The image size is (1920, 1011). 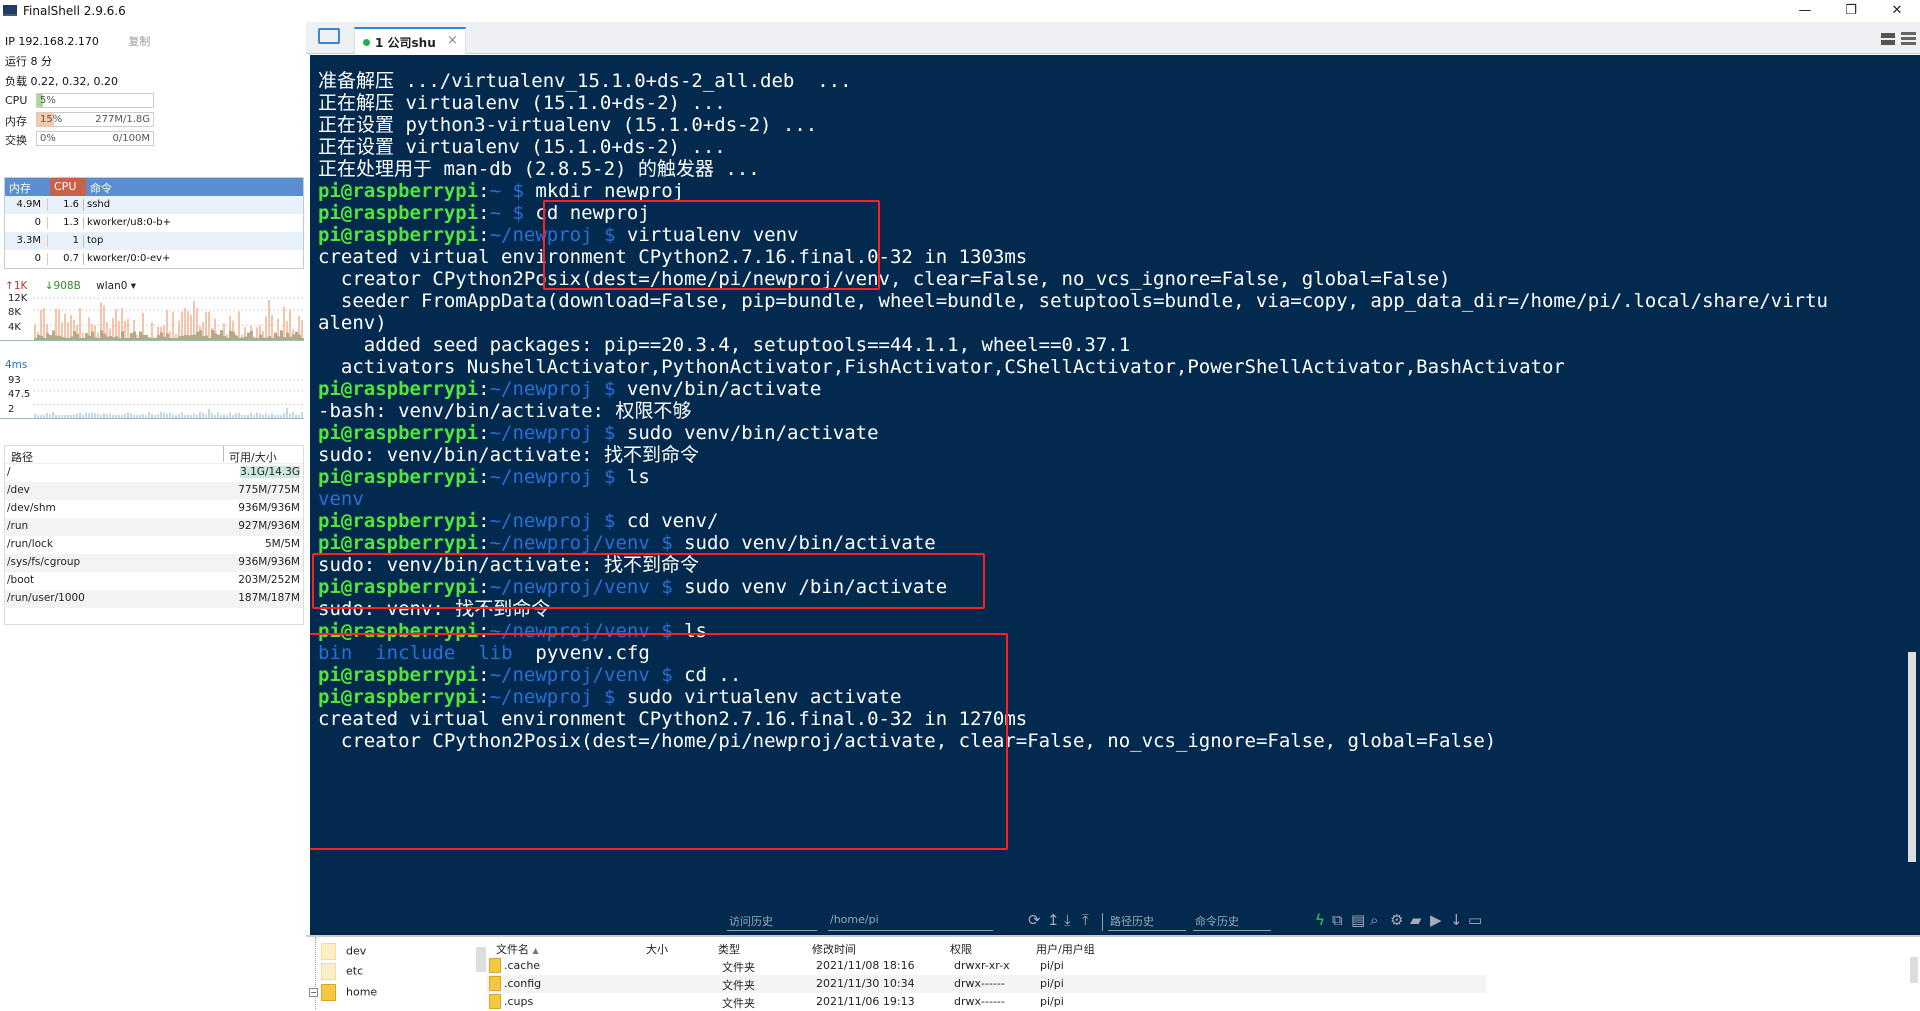 What do you see at coordinates (910, 922) in the screenshot?
I see `current-path-field: /home/pi` at bounding box center [910, 922].